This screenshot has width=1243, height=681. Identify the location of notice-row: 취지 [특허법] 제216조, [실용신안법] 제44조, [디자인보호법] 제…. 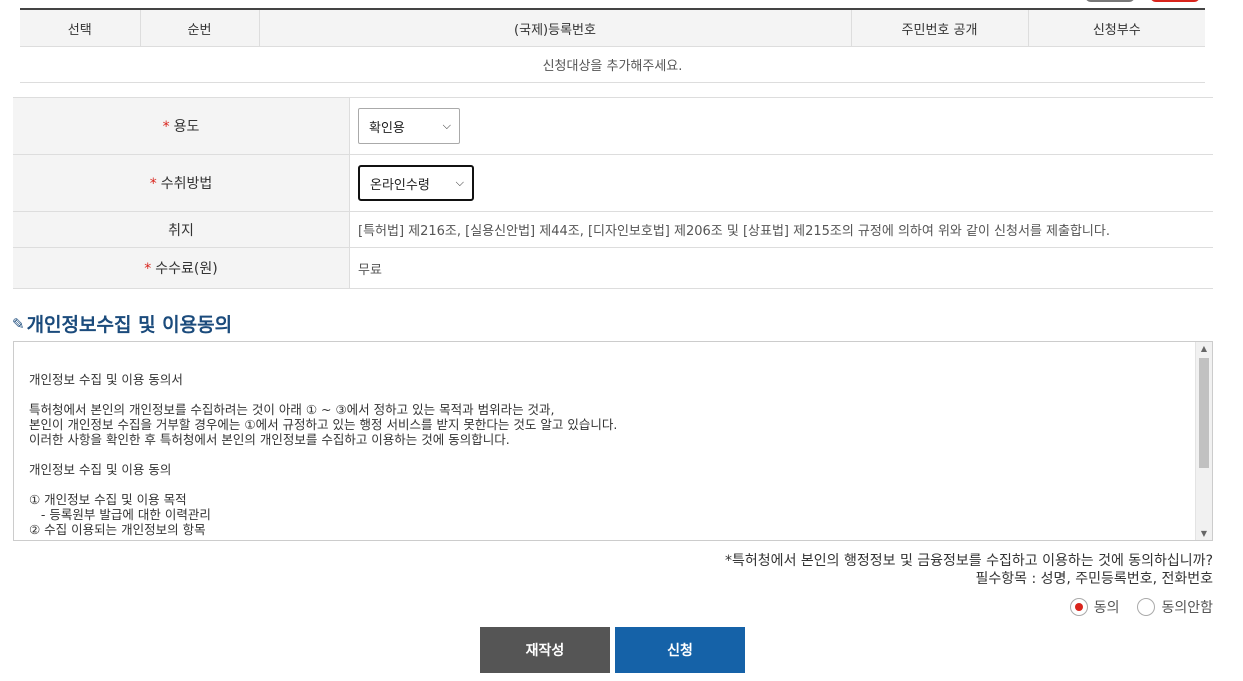
(613, 229).